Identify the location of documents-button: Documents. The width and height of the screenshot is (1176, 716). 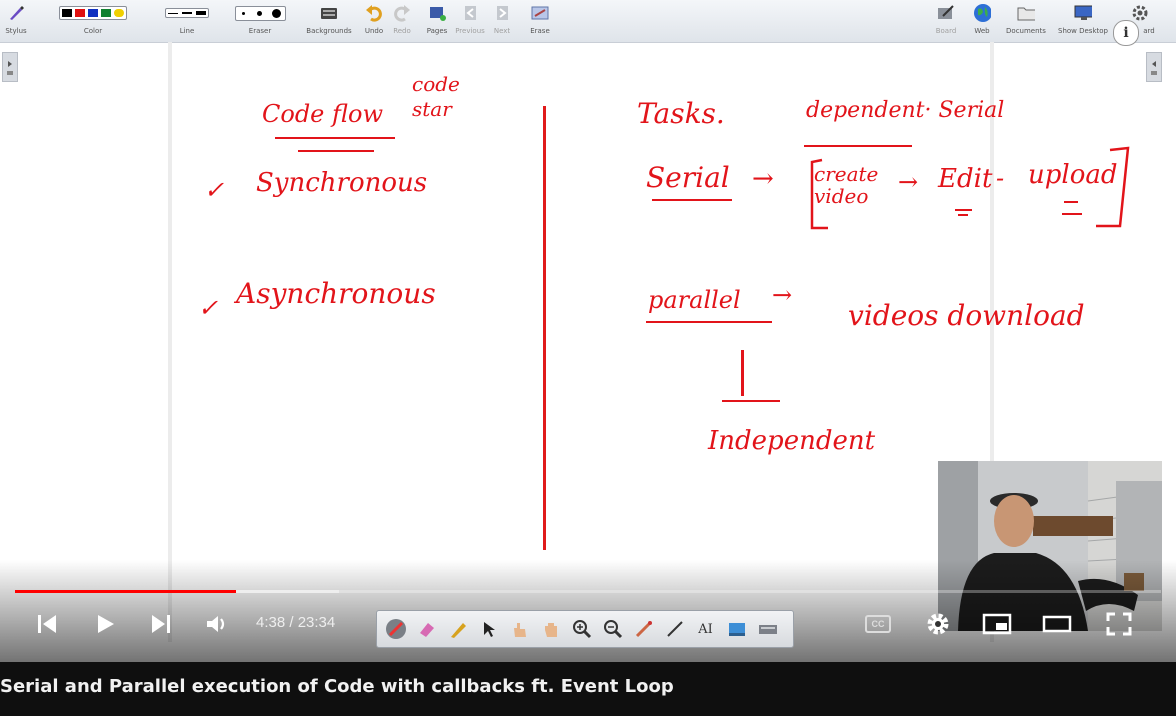
(1026, 21).